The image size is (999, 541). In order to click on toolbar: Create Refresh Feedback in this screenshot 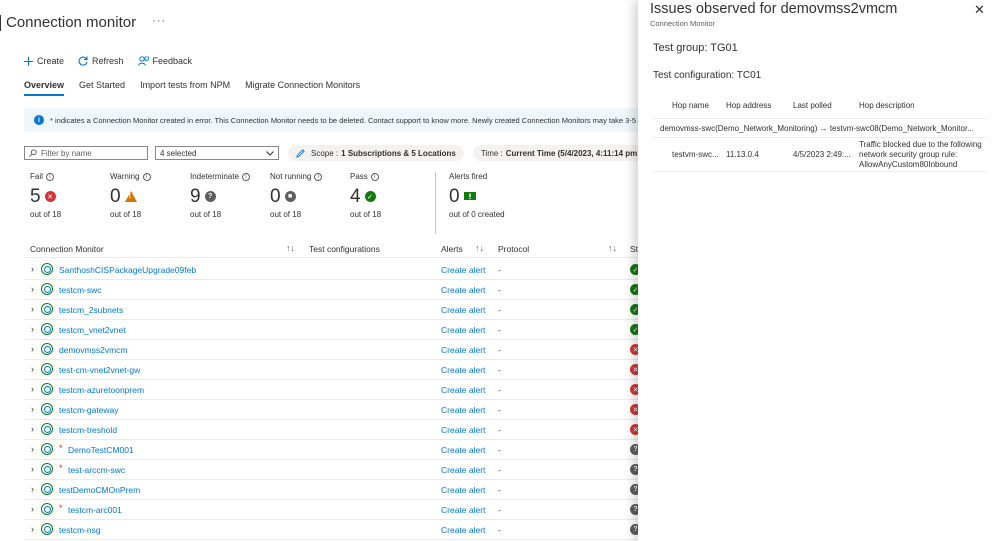, I will do `click(115, 61)`.